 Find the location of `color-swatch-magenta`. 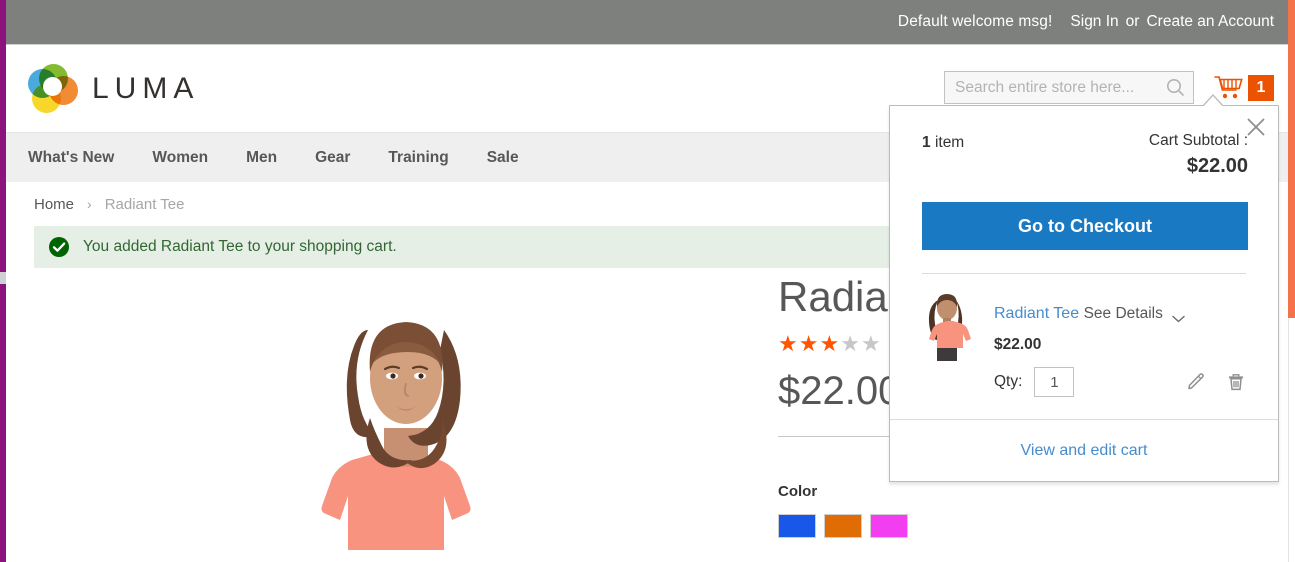

color-swatch-magenta is located at coordinates (889, 526).